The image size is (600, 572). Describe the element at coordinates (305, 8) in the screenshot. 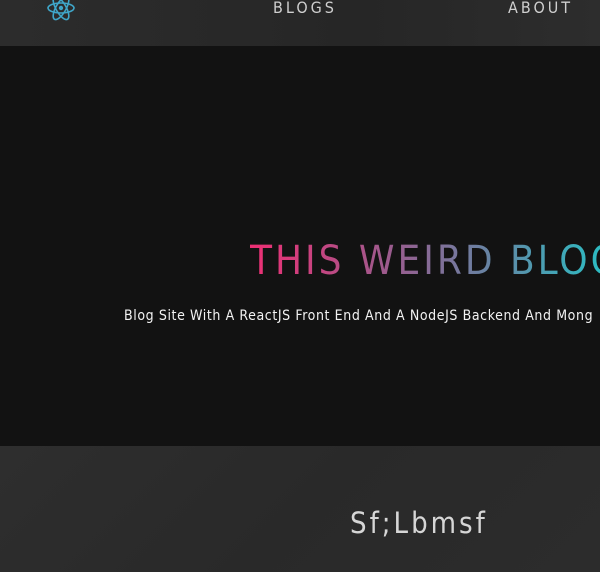

I see `nav-link-blogs: BLOGS` at that location.